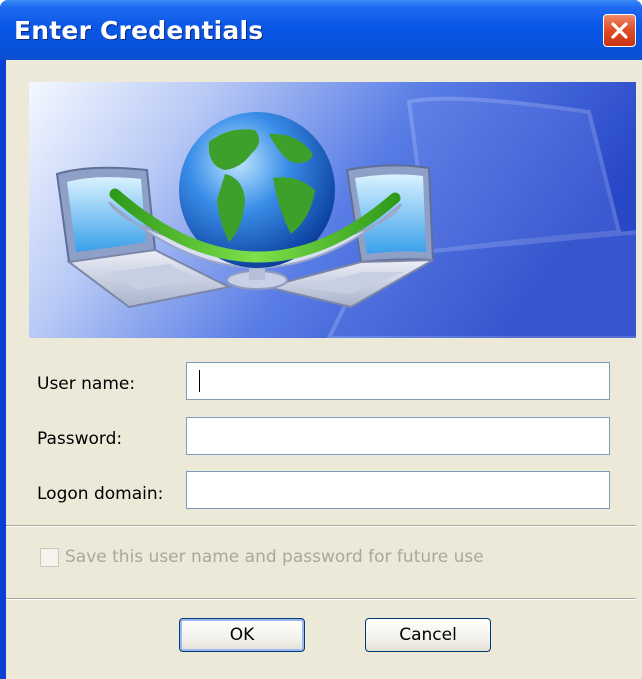  Describe the element at coordinates (242, 635) in the screenshot. I see `ok-button: OK` at that location.